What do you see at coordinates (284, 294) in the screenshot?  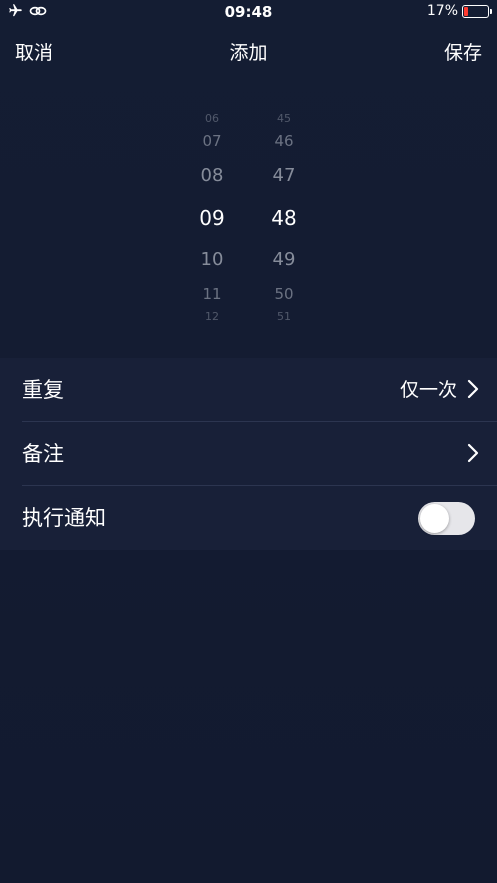 I see `minute-option: 50` at bounding box center [284, 294].